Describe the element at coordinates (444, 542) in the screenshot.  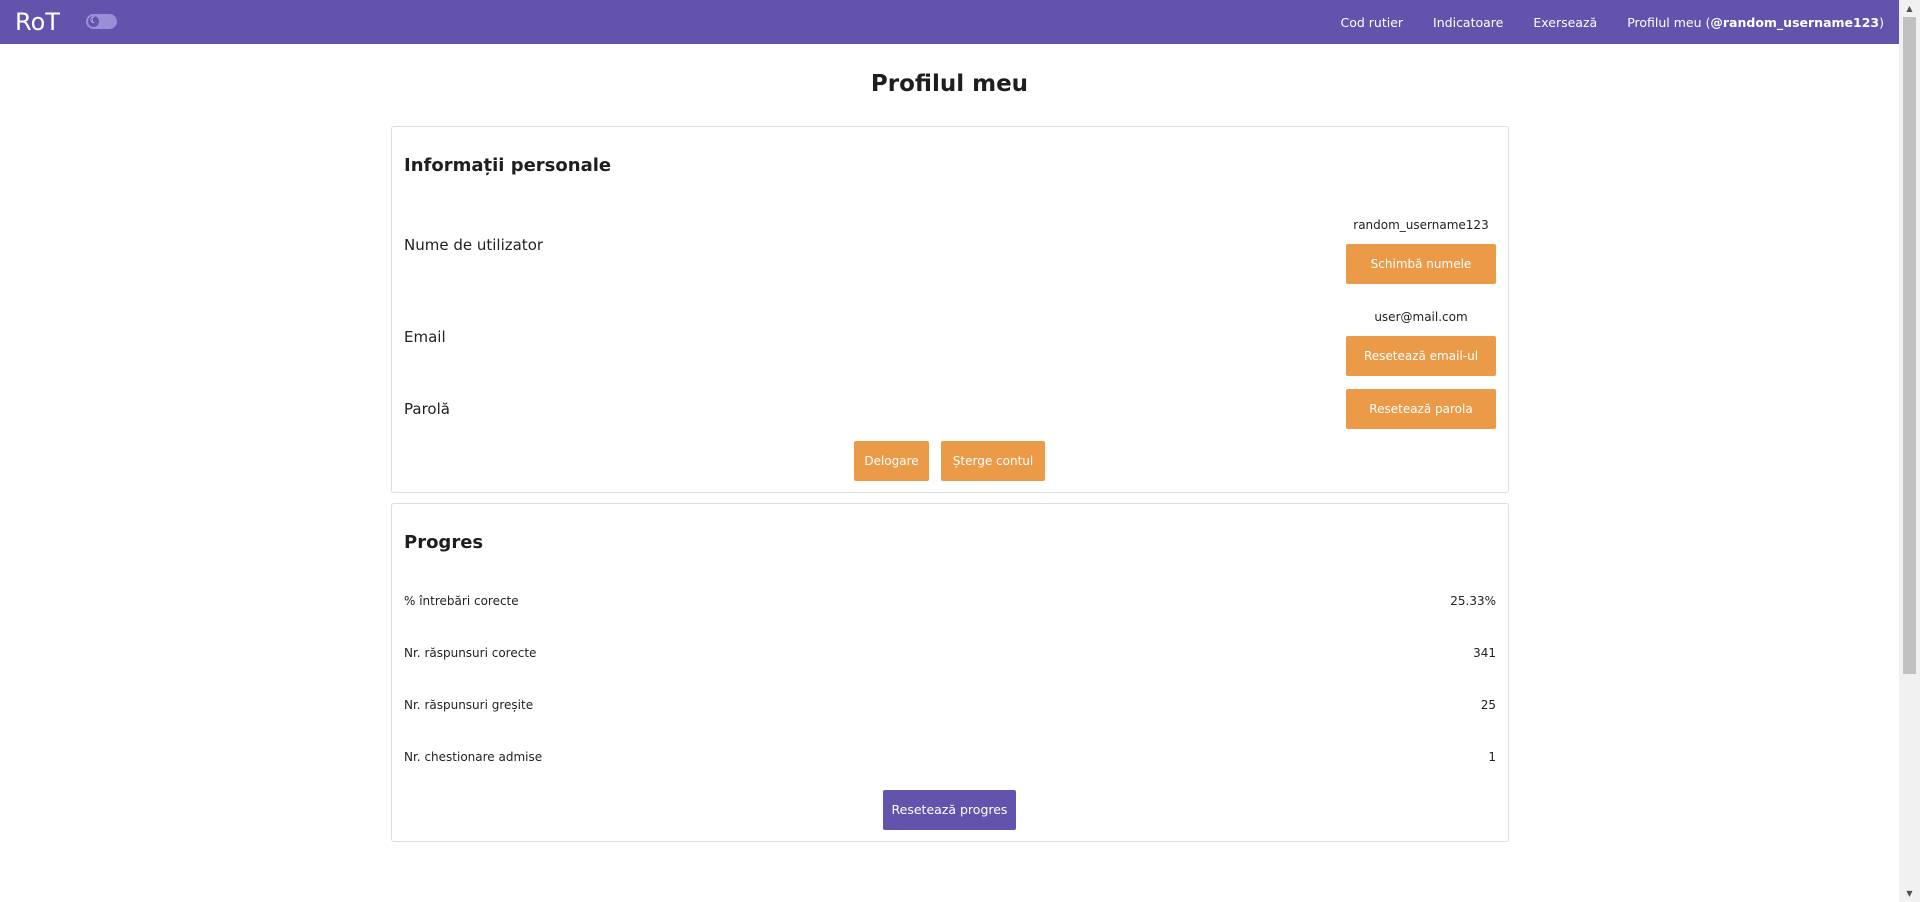
I see `progress-title: Progres` at that location.